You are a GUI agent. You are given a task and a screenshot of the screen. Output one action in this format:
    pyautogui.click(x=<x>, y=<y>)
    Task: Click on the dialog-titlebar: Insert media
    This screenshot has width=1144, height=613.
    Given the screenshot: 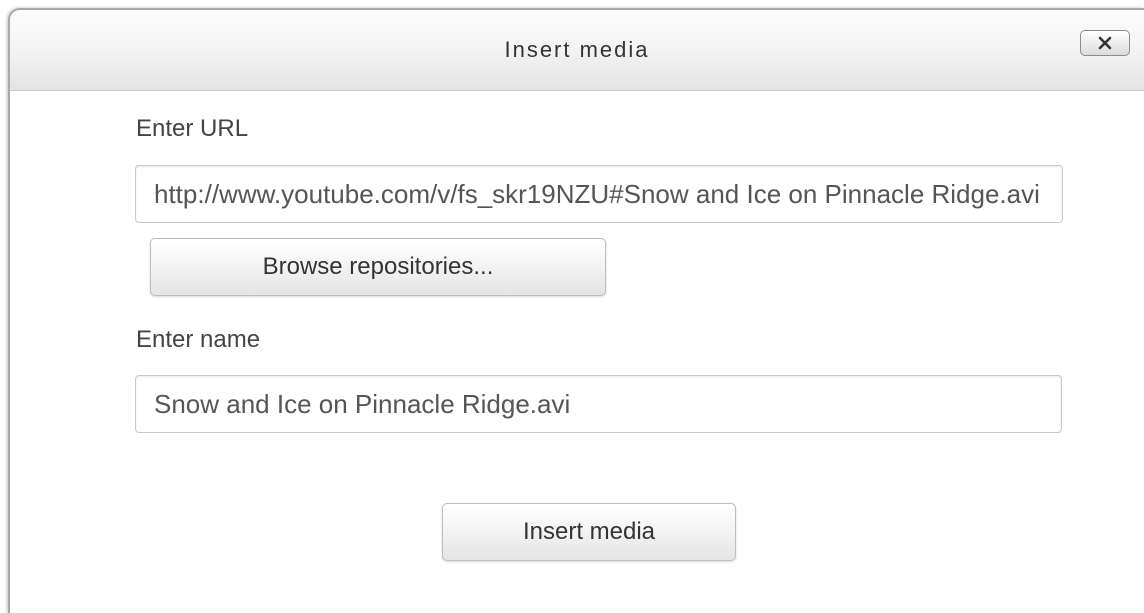 What is the action you would take?
    pyautogui.click(x=577, y=50)
    